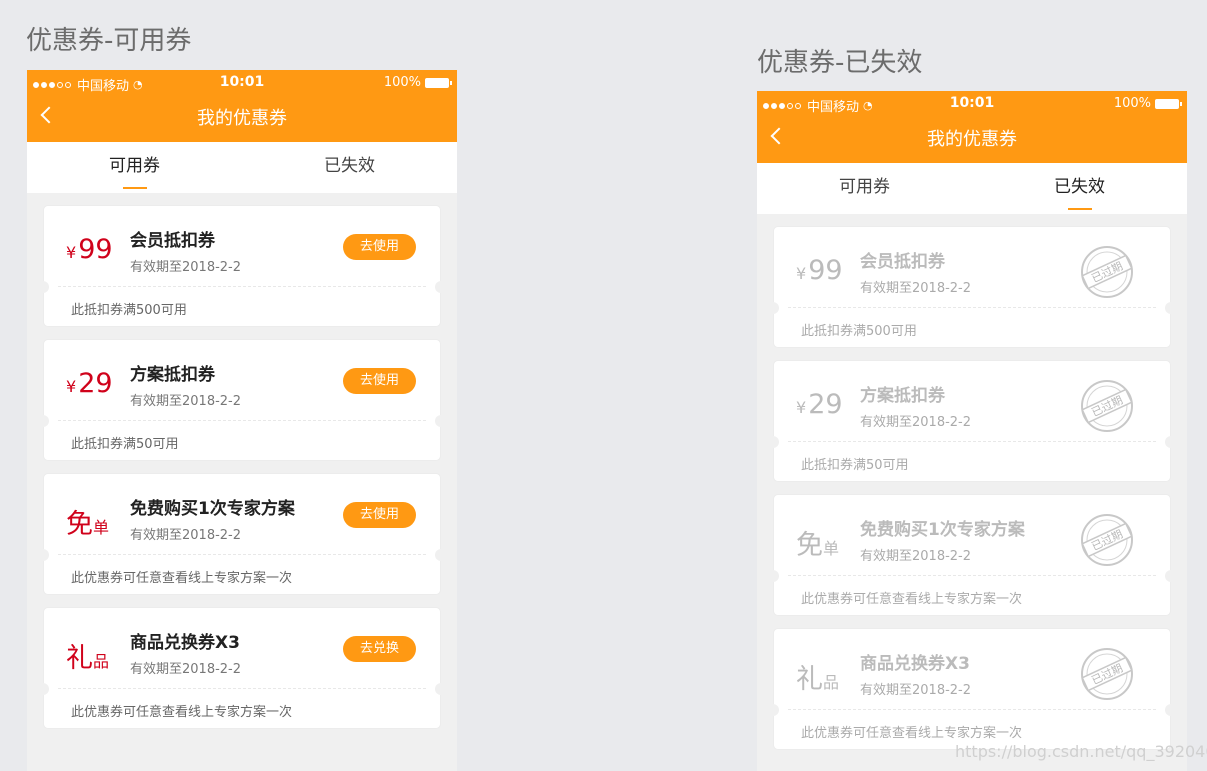 The height and width of the screenshot is (771, 1207). I want to click on coupon-card: ¥29 方案抵扣券 有效期至2018-2-2 去使用 此抵扣券满50可用, so click(242, 400).